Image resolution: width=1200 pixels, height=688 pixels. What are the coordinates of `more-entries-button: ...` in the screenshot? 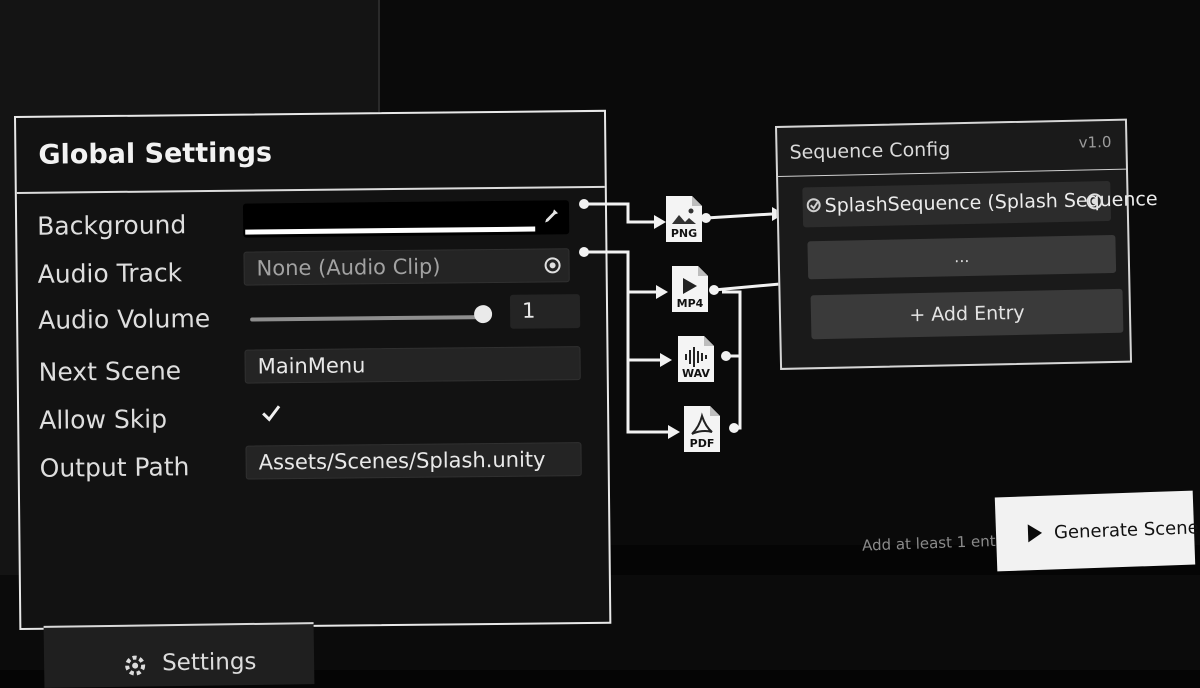 It's located at (962, 257).